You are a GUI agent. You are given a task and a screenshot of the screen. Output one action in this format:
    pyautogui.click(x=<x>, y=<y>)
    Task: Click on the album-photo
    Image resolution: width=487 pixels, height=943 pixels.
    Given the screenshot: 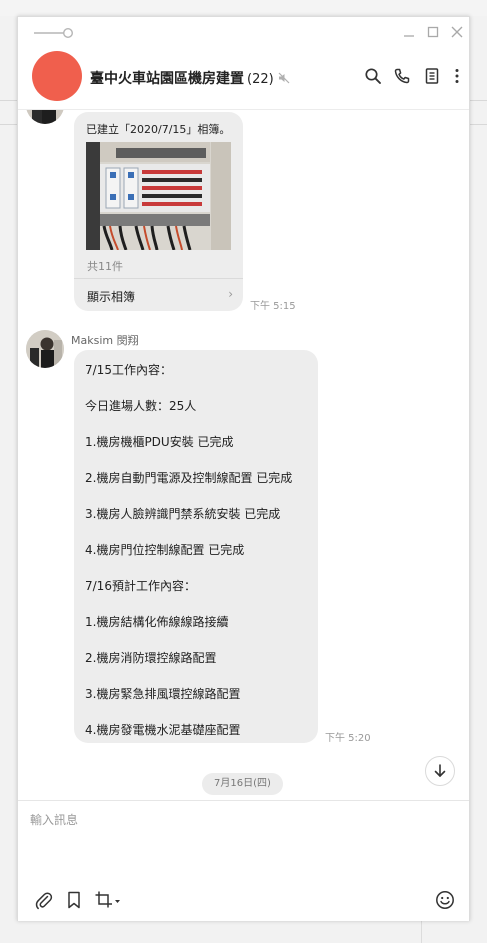 What is the action you would take?
    pyautogui.click(x=158, y=196)
    